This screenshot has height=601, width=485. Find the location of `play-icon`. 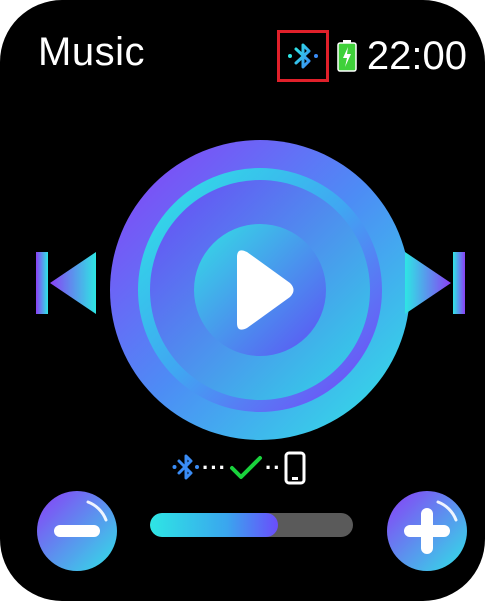

play-icon is located at coordinates (265, 290).